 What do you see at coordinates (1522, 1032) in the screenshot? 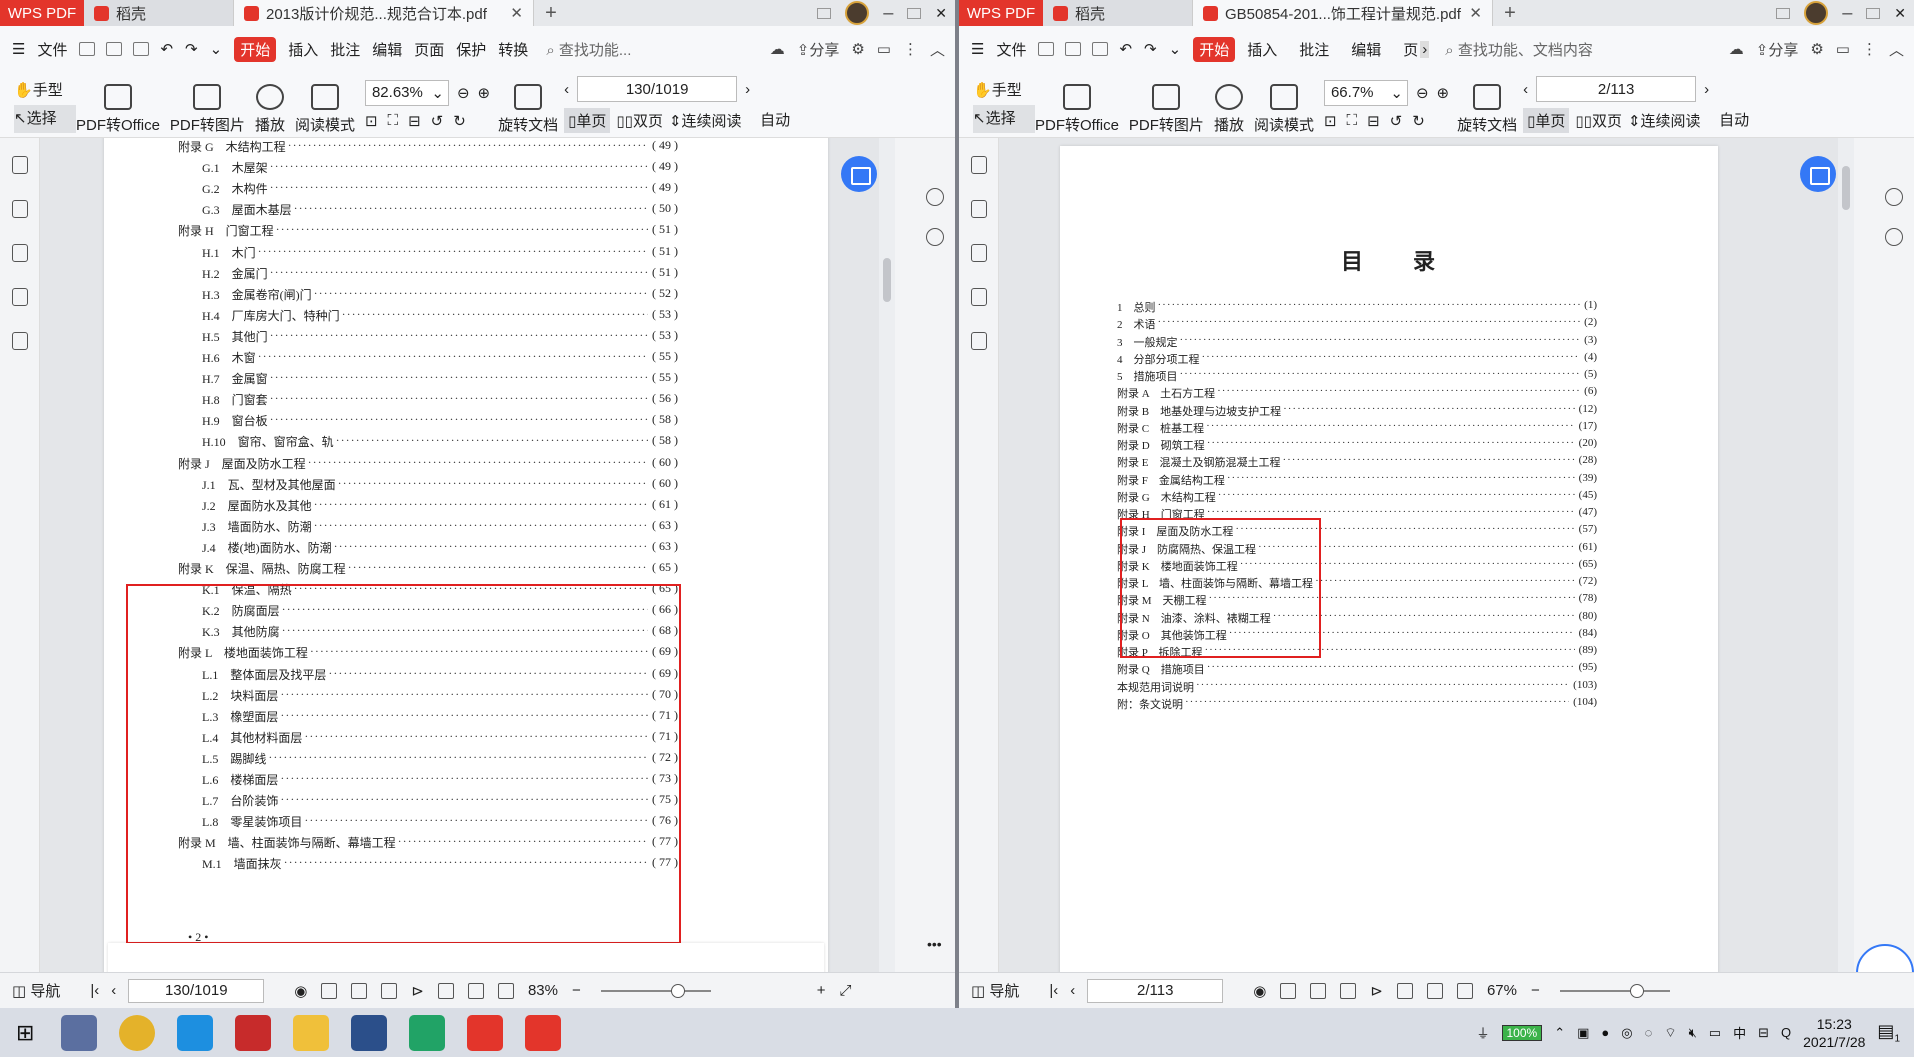
I see `battery-indicator: 100%` at bounding box center [1522, 1032].